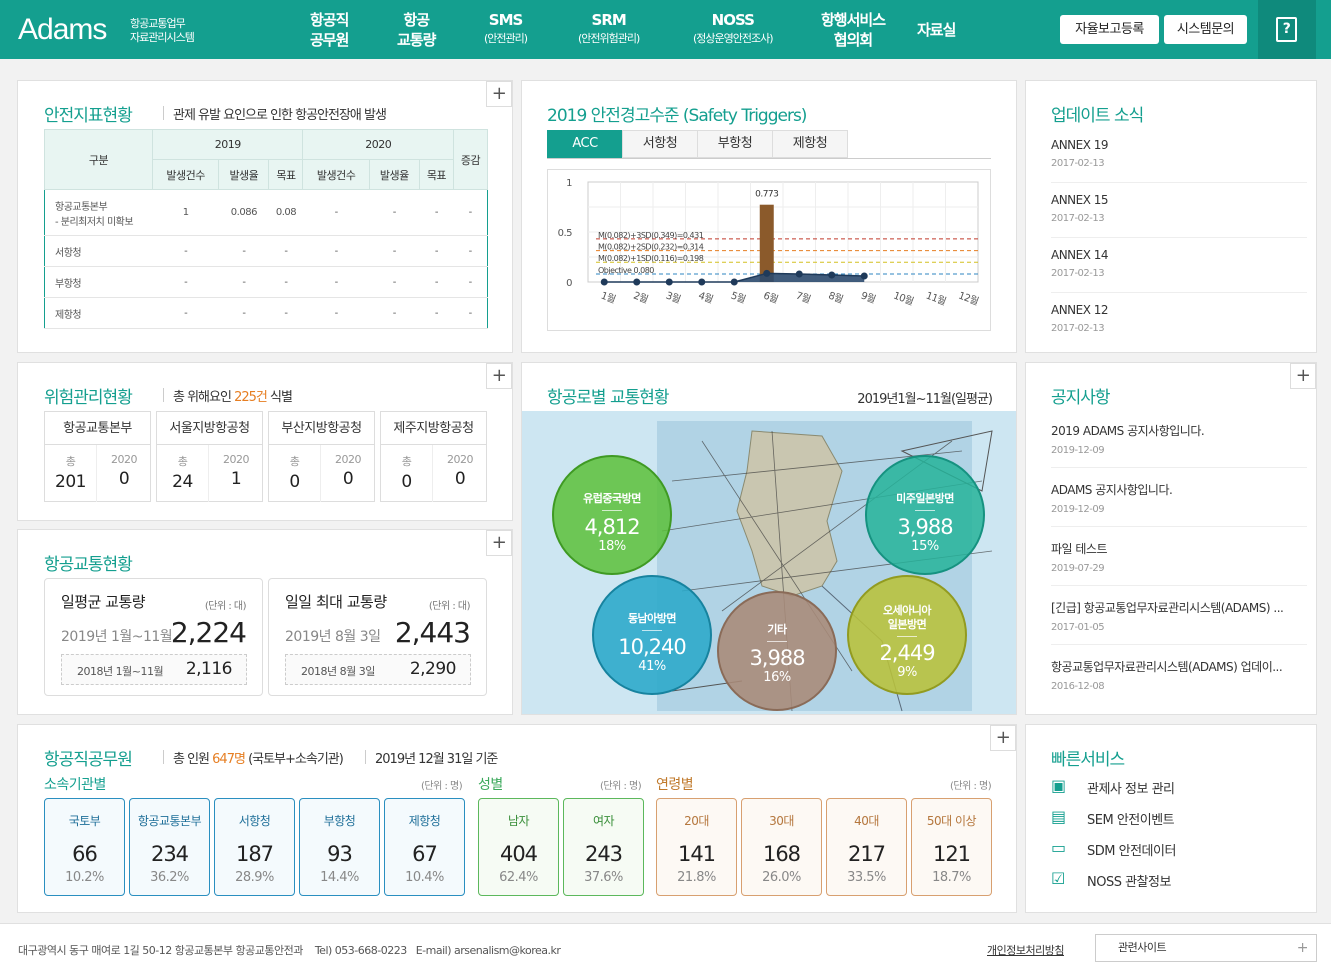  Describe the element at coordinates (907, 635) in the screenshot. I see `route-circle-oceania-japan: 오세아니아 일본방면 2,449 9%` at that location.